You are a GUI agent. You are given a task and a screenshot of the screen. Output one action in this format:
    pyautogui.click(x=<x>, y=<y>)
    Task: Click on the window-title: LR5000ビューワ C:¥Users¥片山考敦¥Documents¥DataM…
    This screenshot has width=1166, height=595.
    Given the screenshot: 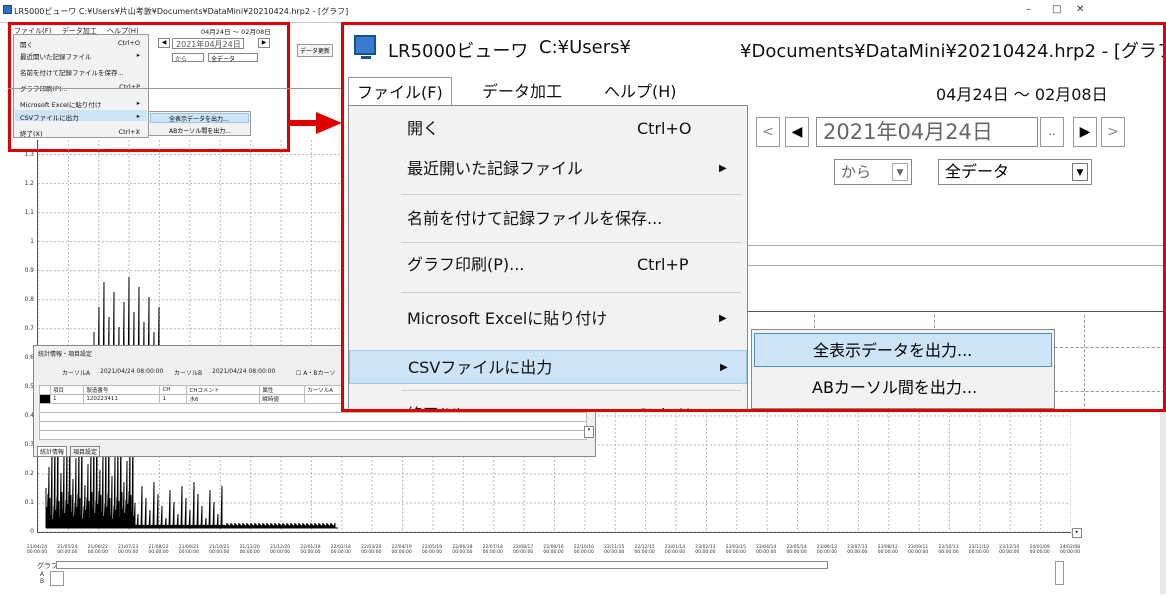 What is the action you would take?
    pyautogui.click(x=181, y=11)
    